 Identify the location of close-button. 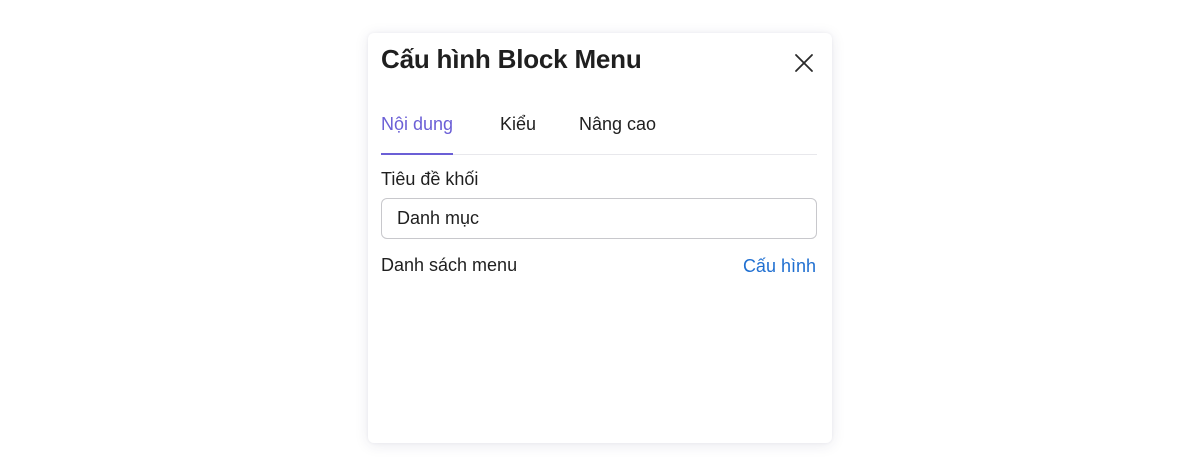
(804, 63).